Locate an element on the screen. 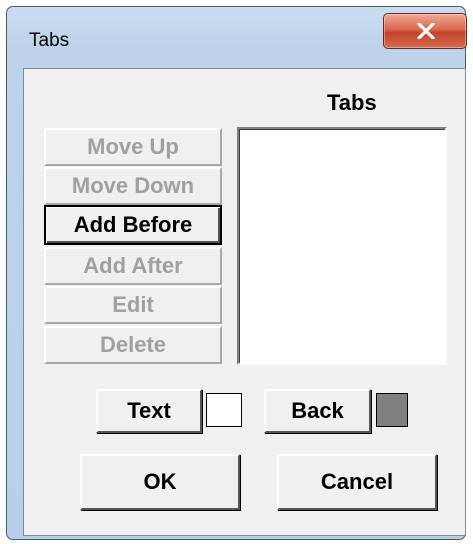  add-before-button: Add Before is located at coordinates (133, 225).